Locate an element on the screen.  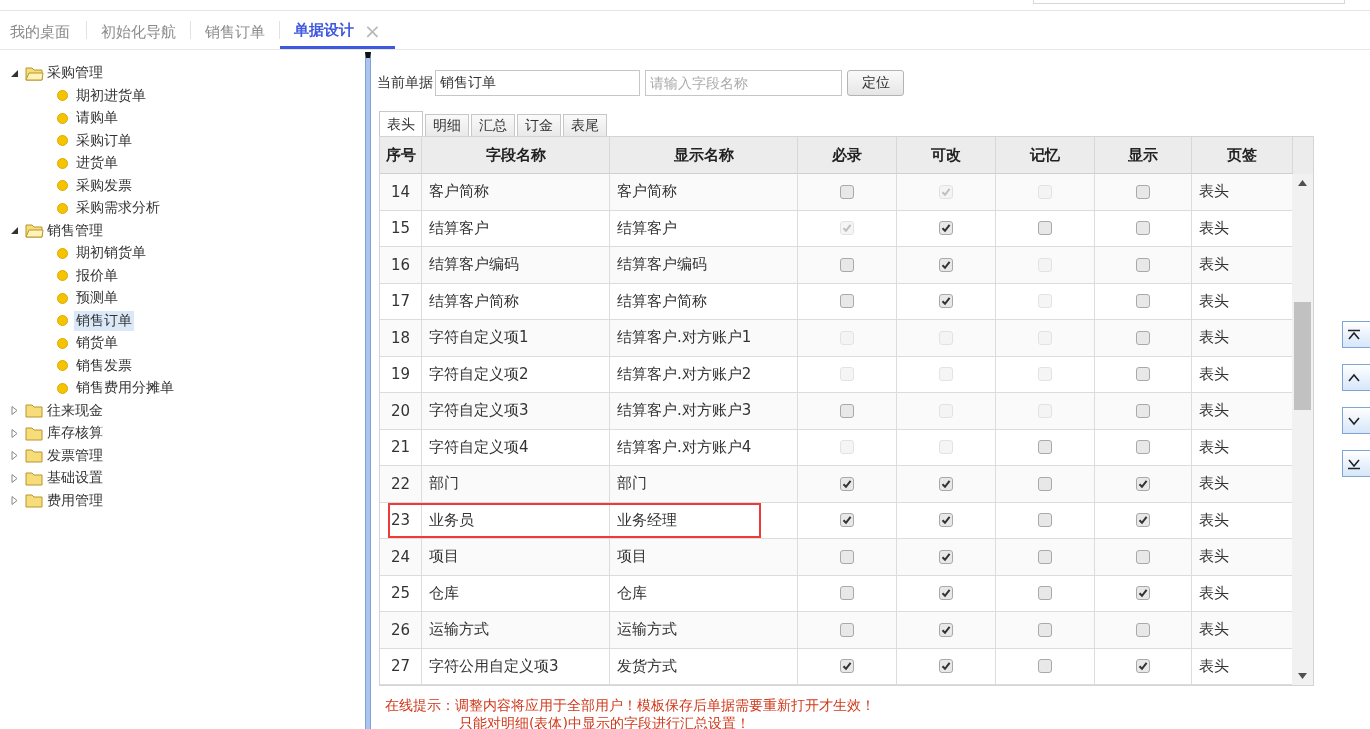
table-cell: 字符自定义项3 is located at coordinates (516, 411).